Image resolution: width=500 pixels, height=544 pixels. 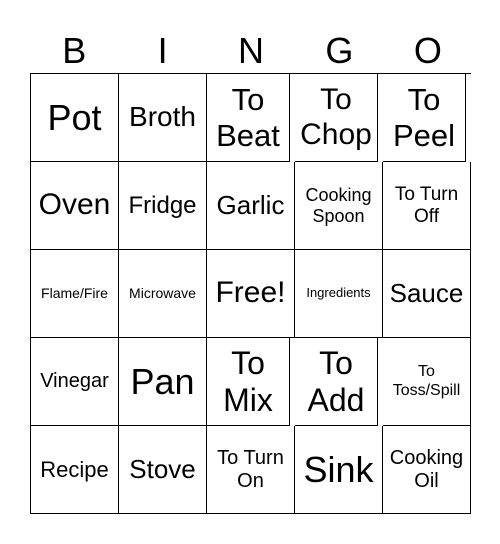 I want to click on bingo-cell: Stove, so click(x=163, y=470).